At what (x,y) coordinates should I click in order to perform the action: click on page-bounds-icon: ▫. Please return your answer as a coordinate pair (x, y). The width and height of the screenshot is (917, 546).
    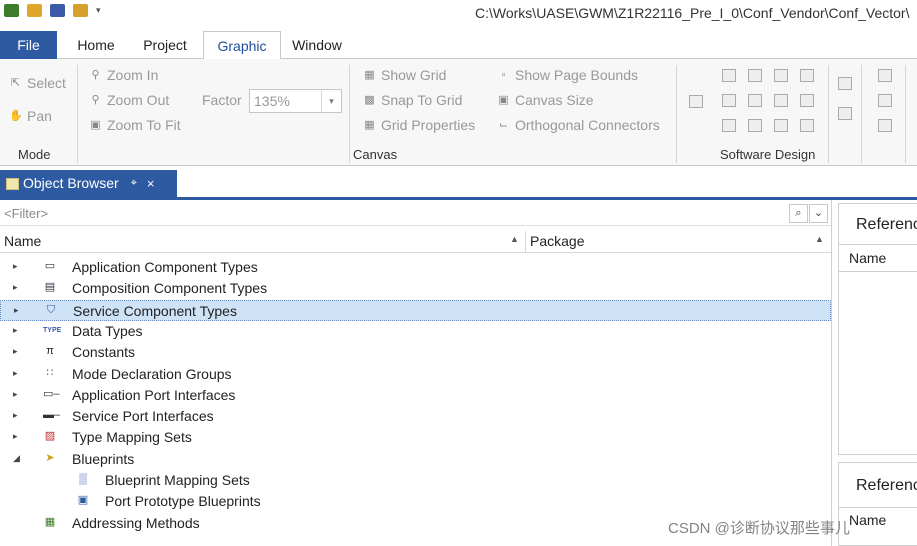
    Looking at the image, I should click on (503, 74).